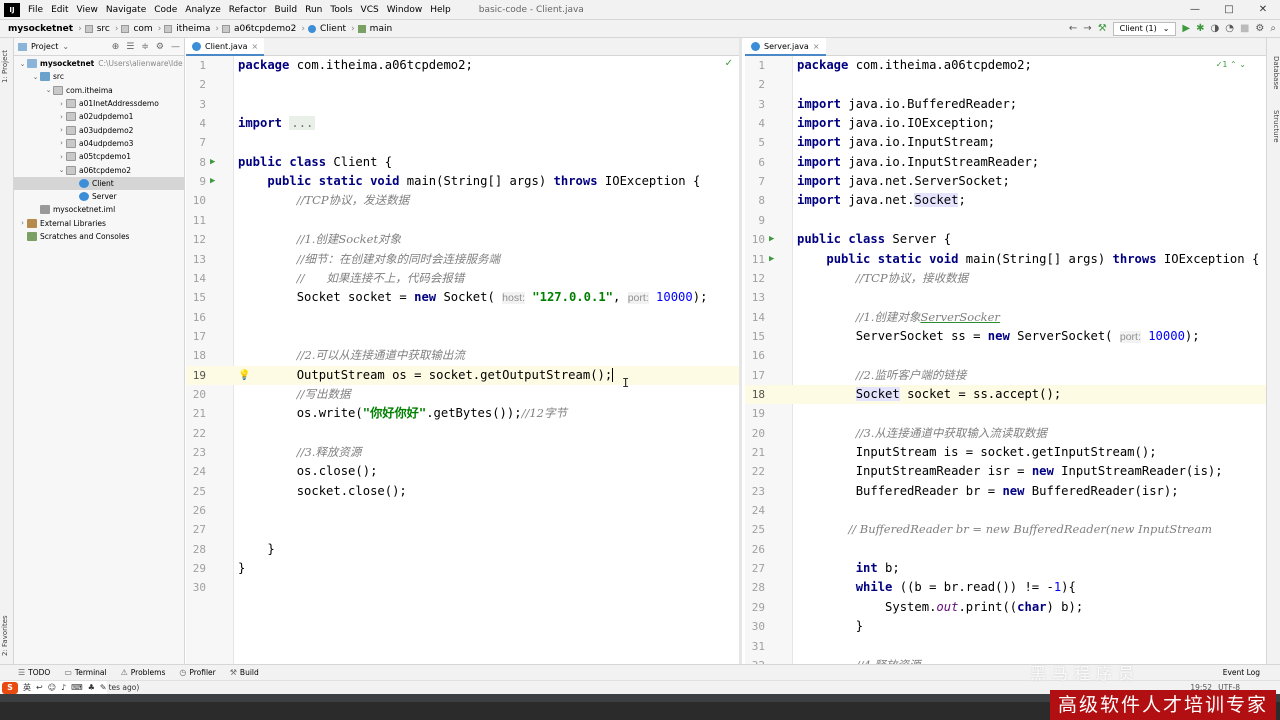 This screenshot has width=1280, height=720. Describe the element at coordinates (1195, 10) in the screenshot. I see `minimize-icon: —` at that location.